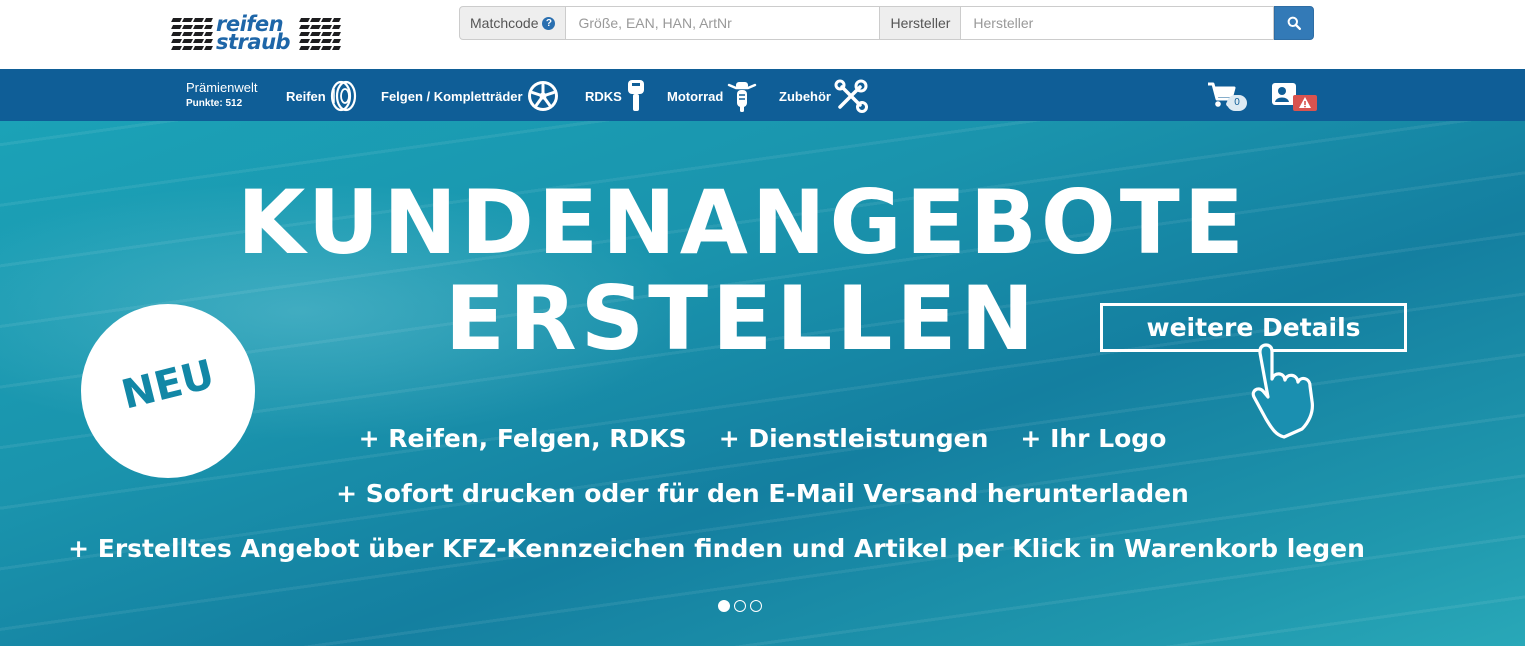 The image size is (1525, 646). I want to click on account-button, so click(1294, 97).